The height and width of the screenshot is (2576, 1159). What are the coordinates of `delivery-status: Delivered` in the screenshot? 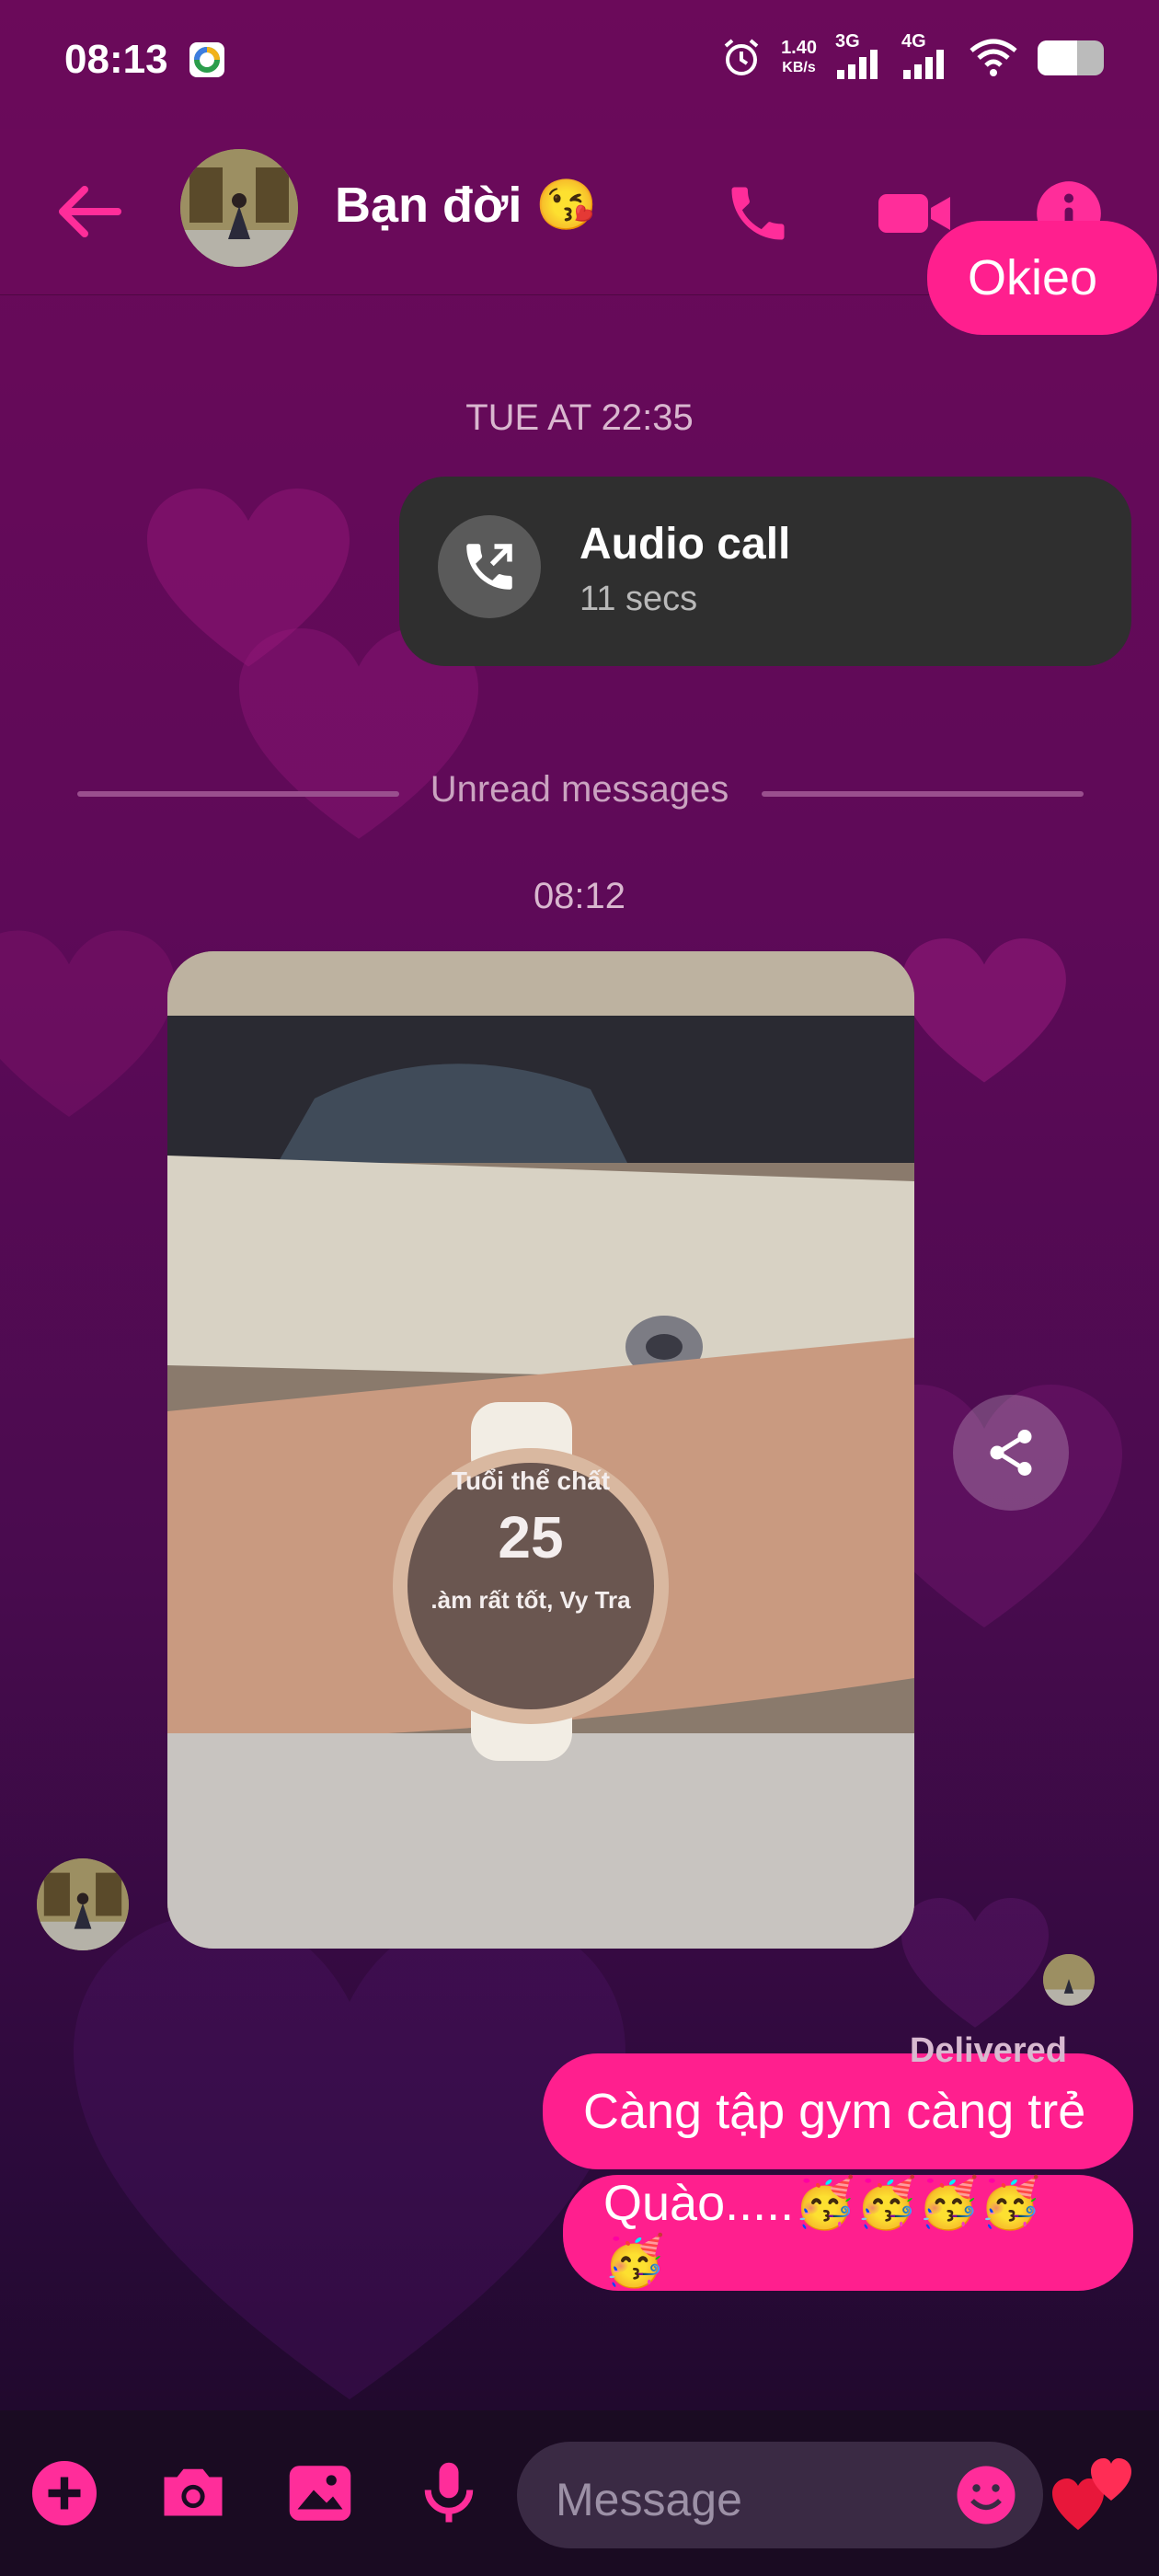 It's located at (988, 2050).